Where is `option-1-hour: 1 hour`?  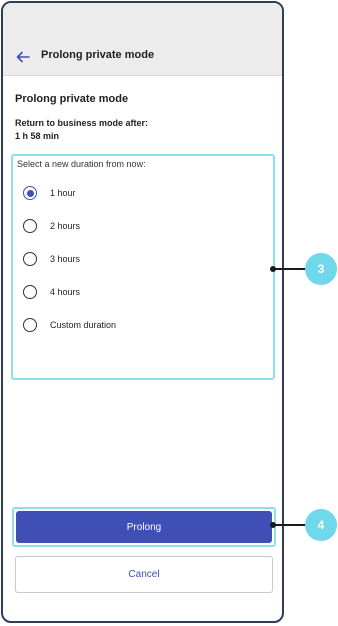 option-1-hour: 1 hour is located at coordinates (49, 193).